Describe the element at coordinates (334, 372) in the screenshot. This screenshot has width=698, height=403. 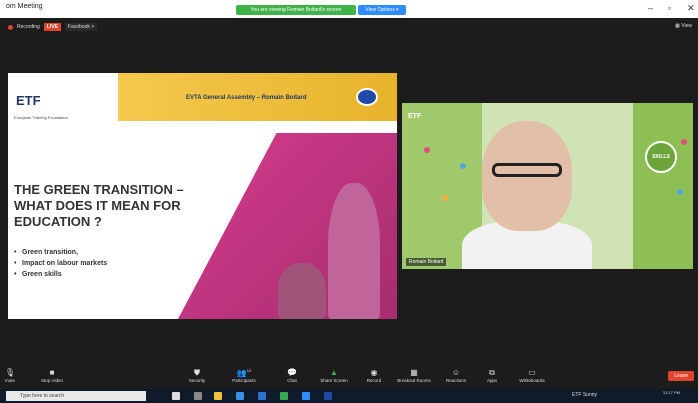
I see `share-screen-icon: ▲` at that location.